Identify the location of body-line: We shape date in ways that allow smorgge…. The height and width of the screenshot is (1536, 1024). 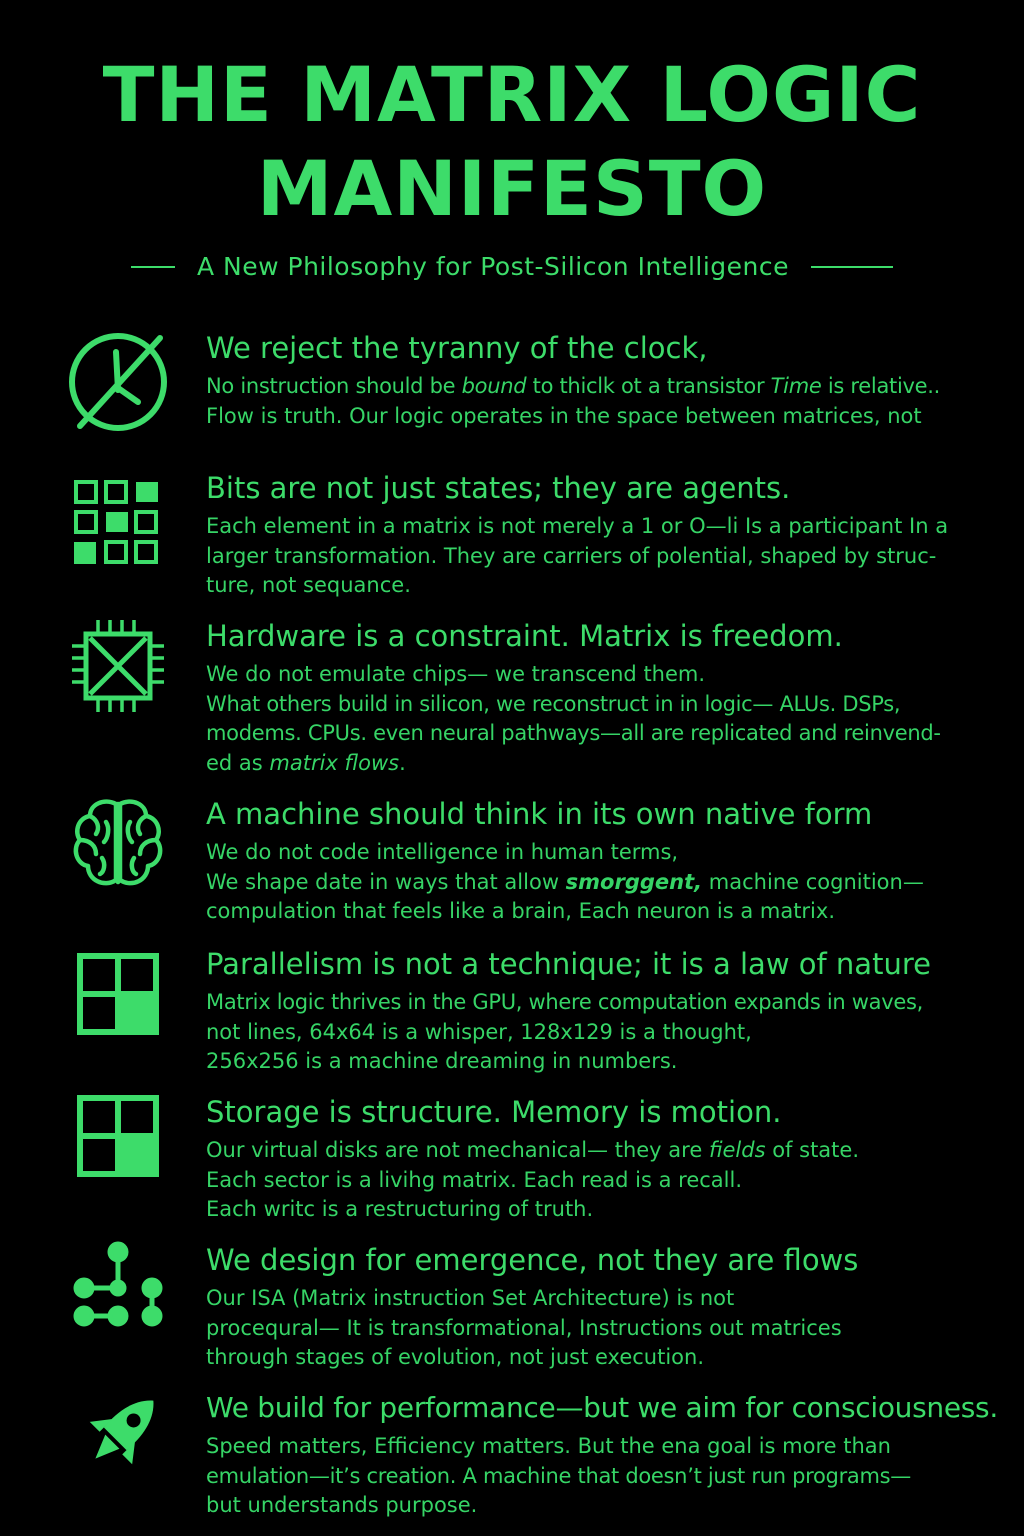
(565, 881).